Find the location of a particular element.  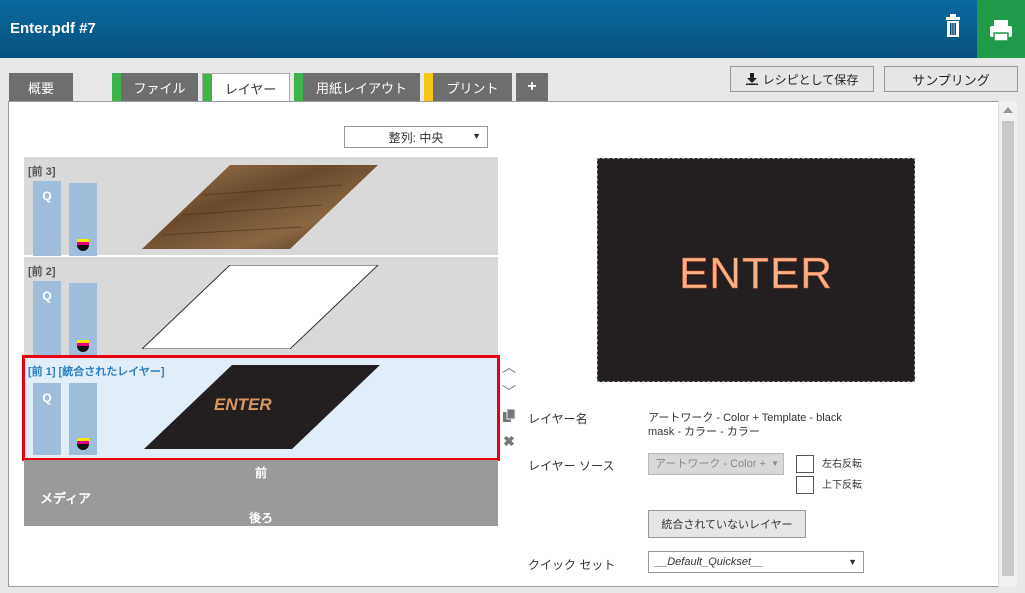

flip-horizontal-label: 左右反転 is located at coordinates (842, 464).